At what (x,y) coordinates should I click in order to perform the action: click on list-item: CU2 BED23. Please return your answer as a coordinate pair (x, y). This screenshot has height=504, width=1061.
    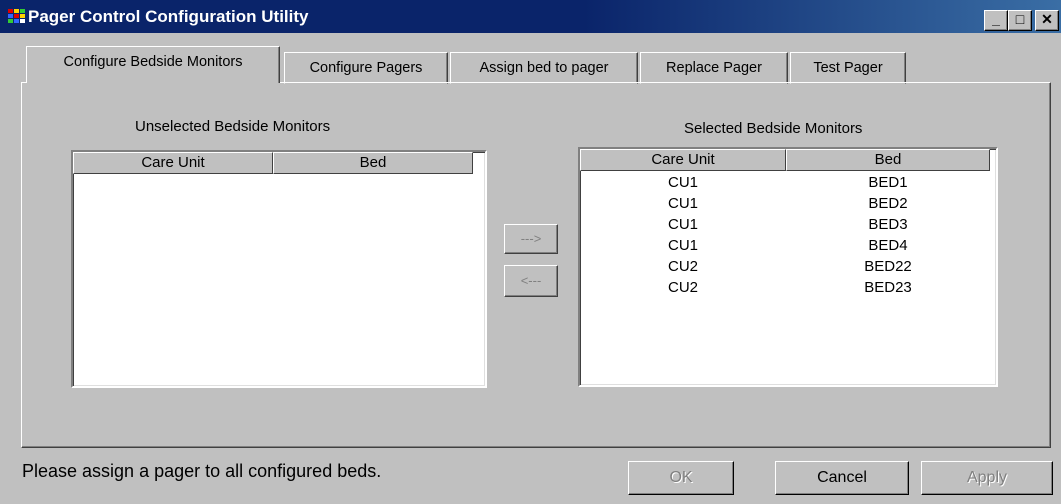
    Looking at the image, I should click on (788, 287).